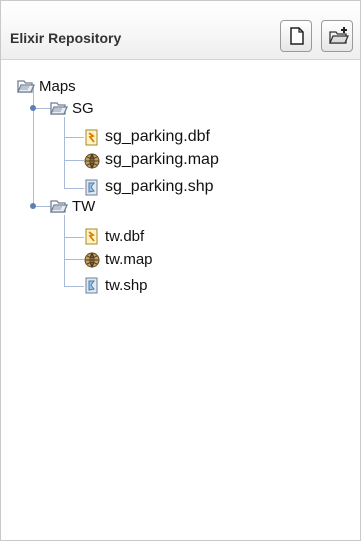 The height and width of the screenshot is (541, 361). I want to click on tree-node-maps: Maps, so click(46, 86).